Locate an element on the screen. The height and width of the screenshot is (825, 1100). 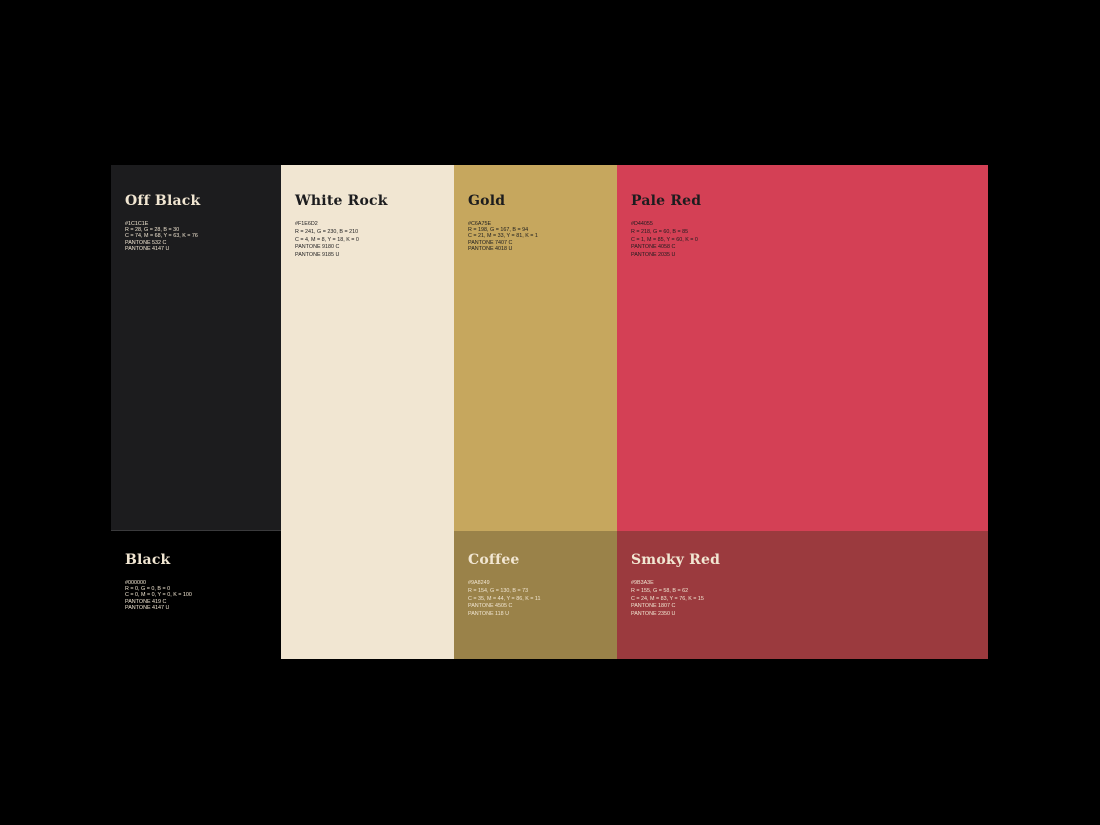
pantone-c-value: PANTONE 4058 C is located at coordinates (653, 247).